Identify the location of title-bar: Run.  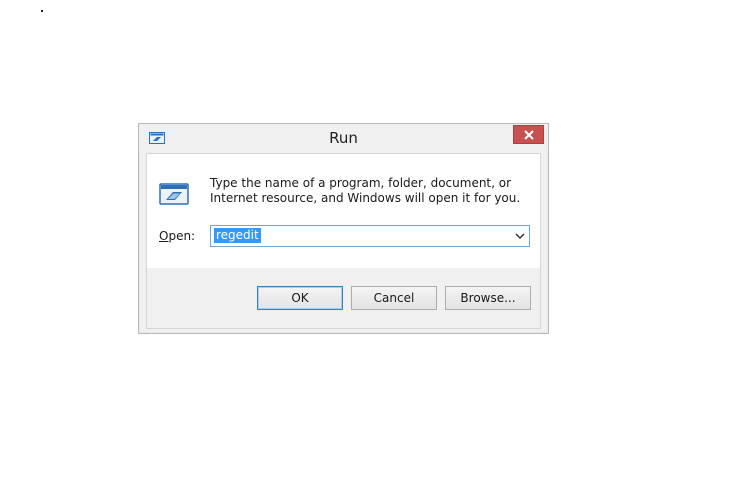
(343, 138).